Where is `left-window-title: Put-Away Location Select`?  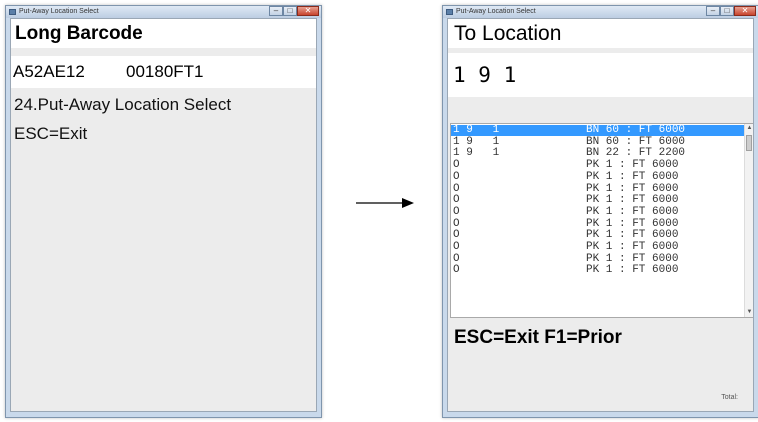 left-window-title: Put-Away Location Select is located at coordinates (59, 11).